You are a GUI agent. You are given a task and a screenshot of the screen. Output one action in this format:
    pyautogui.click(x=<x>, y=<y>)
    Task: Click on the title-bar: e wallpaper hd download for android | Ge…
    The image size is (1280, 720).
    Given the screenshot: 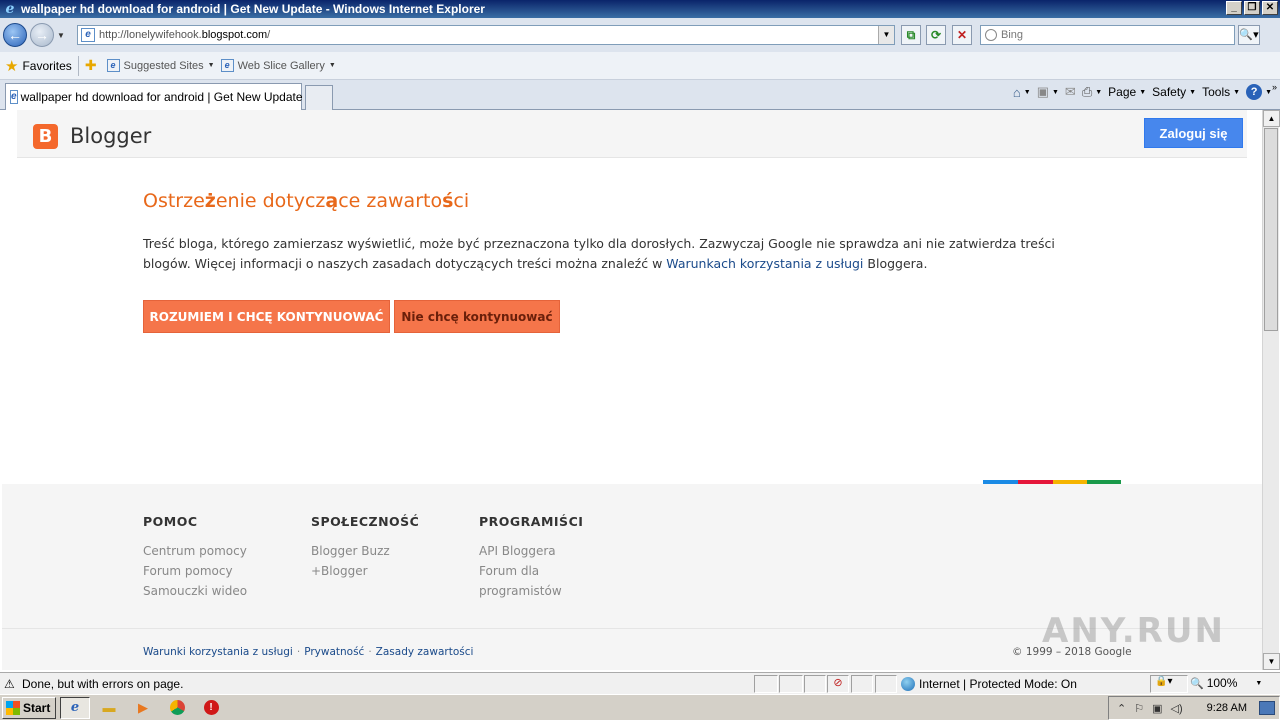 What is the action you would take?
    pyautogui.click(x=640, y=9)
    